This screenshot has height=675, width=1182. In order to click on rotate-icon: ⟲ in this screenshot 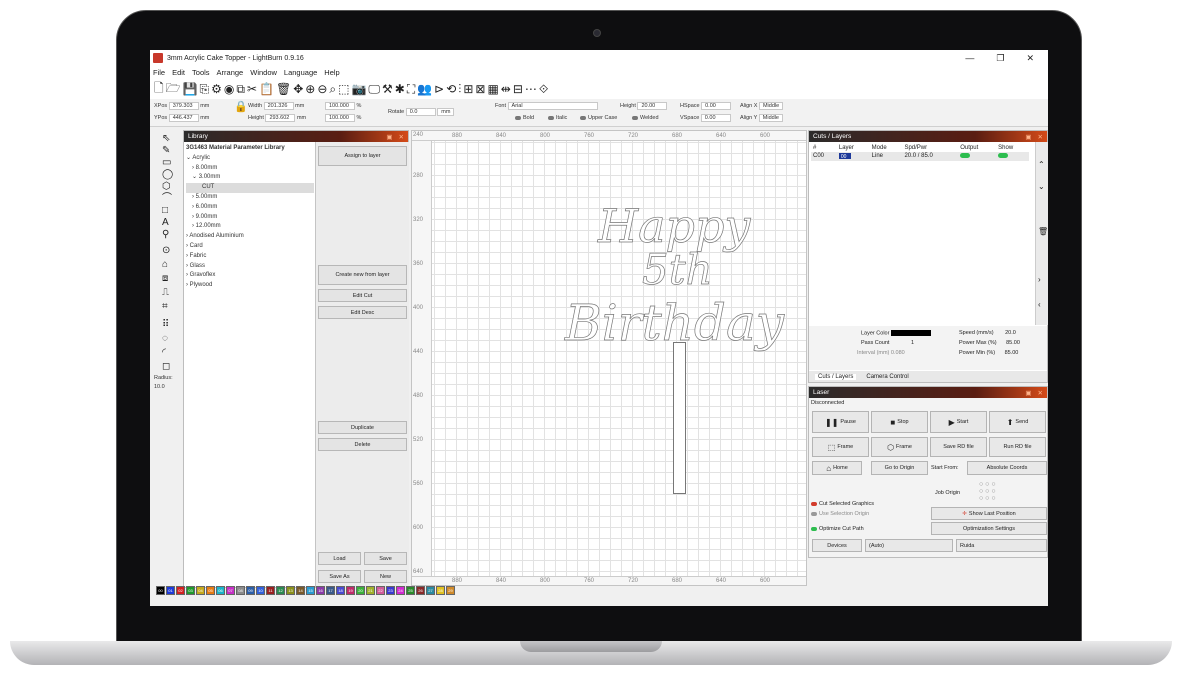, I will do `click(451, 89)`.